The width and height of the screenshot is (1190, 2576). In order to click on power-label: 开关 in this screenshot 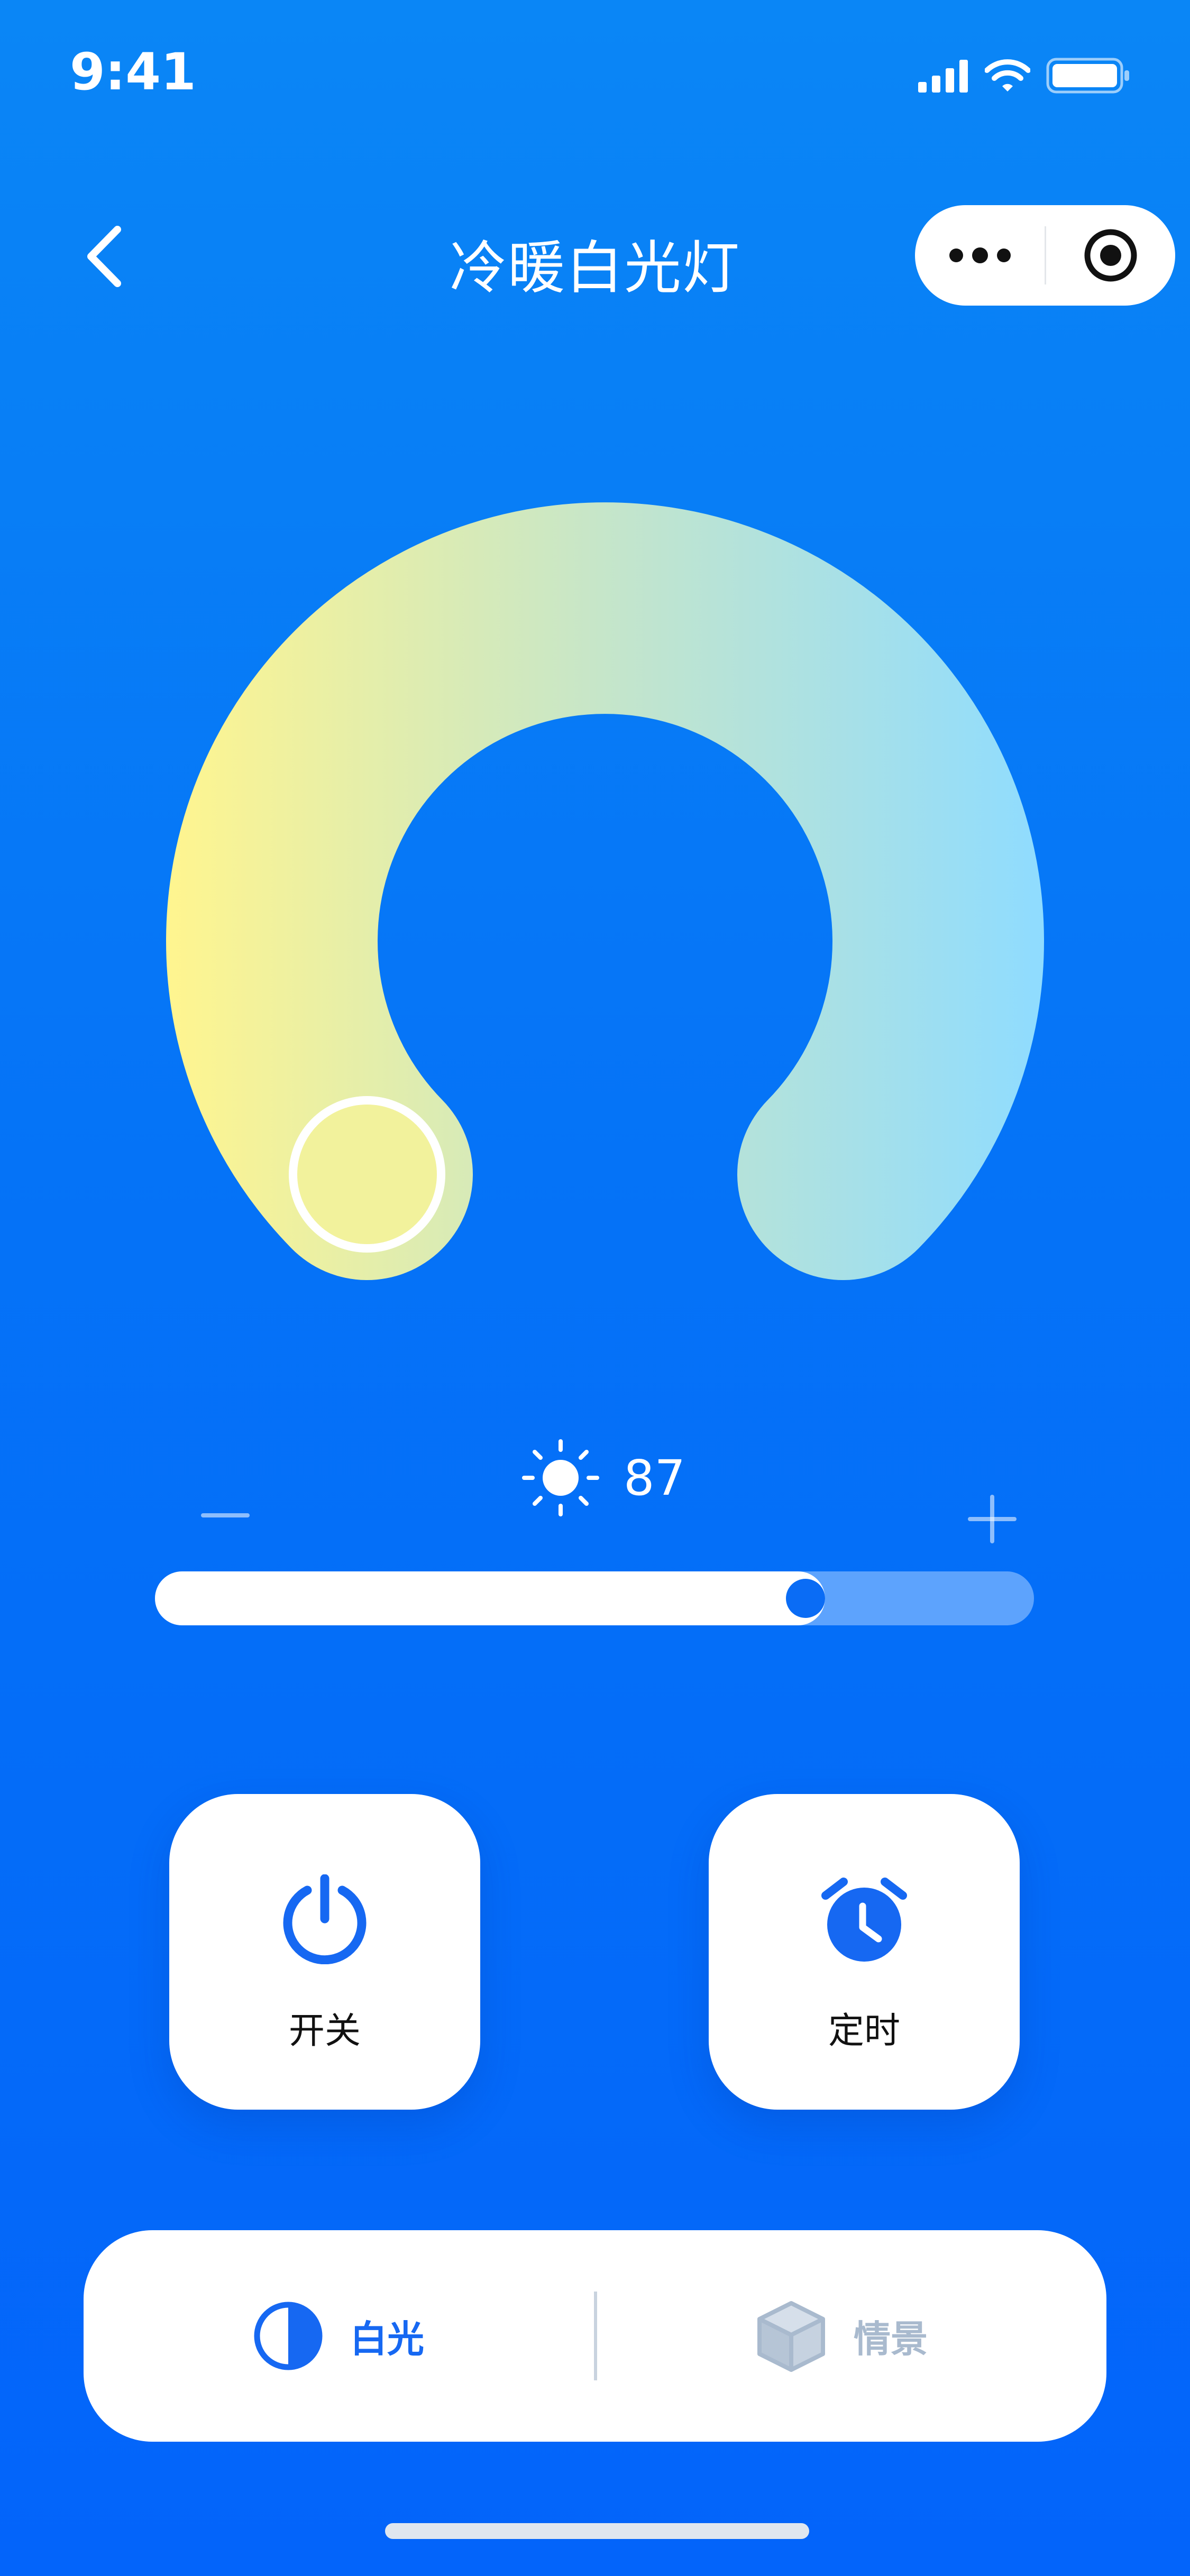, I will do `click(324, 2031)`.